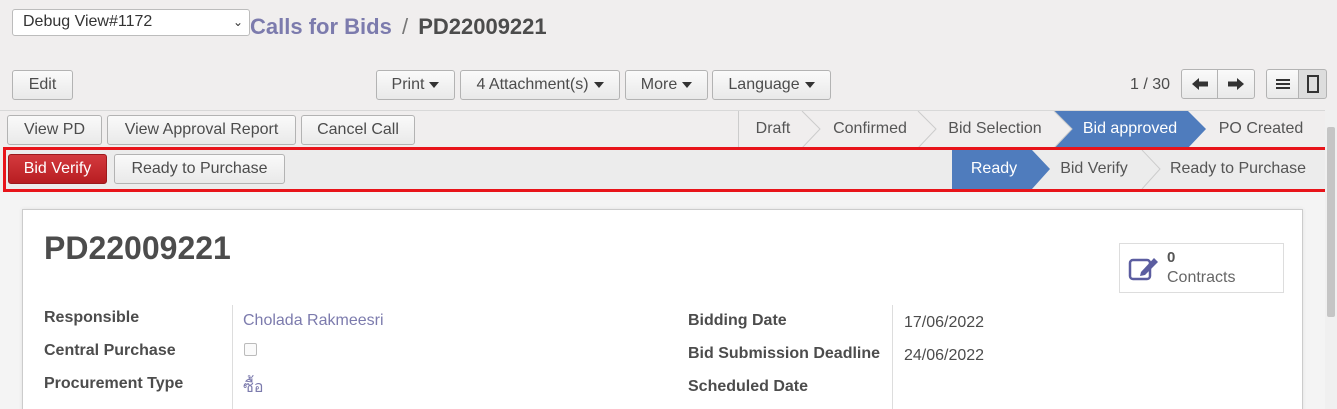 The width and height of the screenshot is (1337, 409). I want to click on breadcrumb: Calls for Bids / PD22009221, so click(398, 27).